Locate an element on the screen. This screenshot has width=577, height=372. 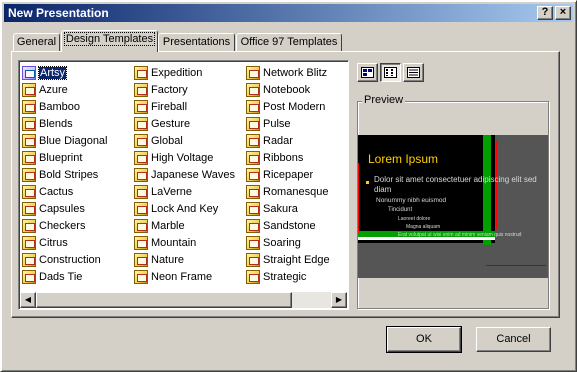
template-item-radar: Radar is located at coordinates (297, 140).